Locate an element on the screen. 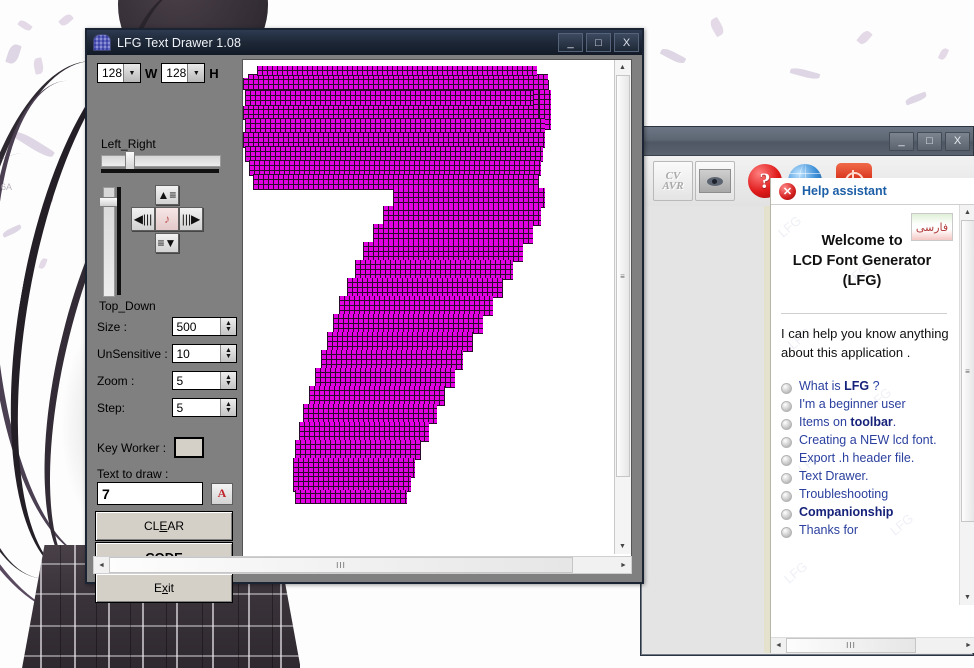  lfg-minimize-button: _ is located at coordinates (570, 42).